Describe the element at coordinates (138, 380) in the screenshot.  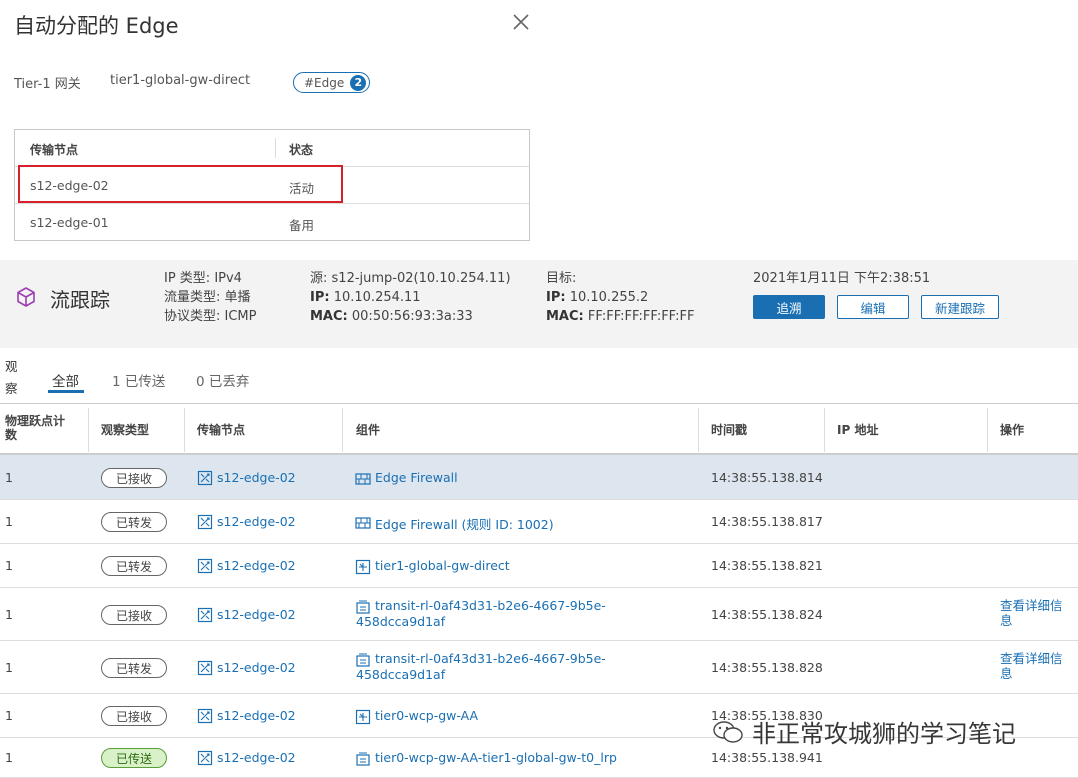
I see `tab-delivered: 1 已传送` at that location.